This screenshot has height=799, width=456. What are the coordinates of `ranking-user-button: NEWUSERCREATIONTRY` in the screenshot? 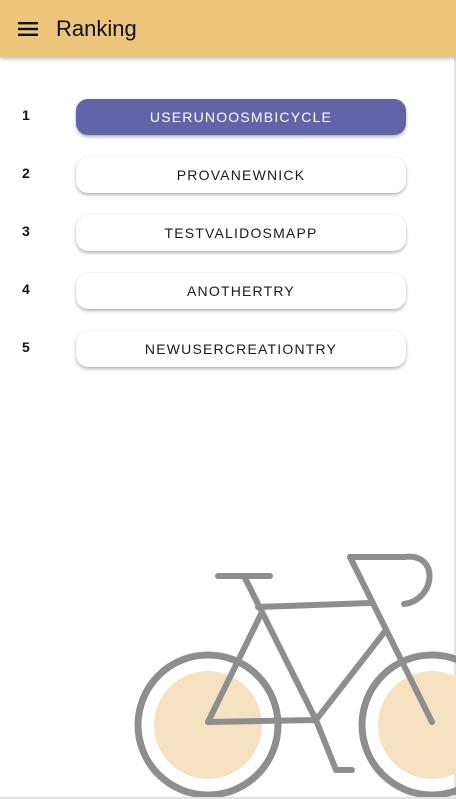 It's located at (241, 349).